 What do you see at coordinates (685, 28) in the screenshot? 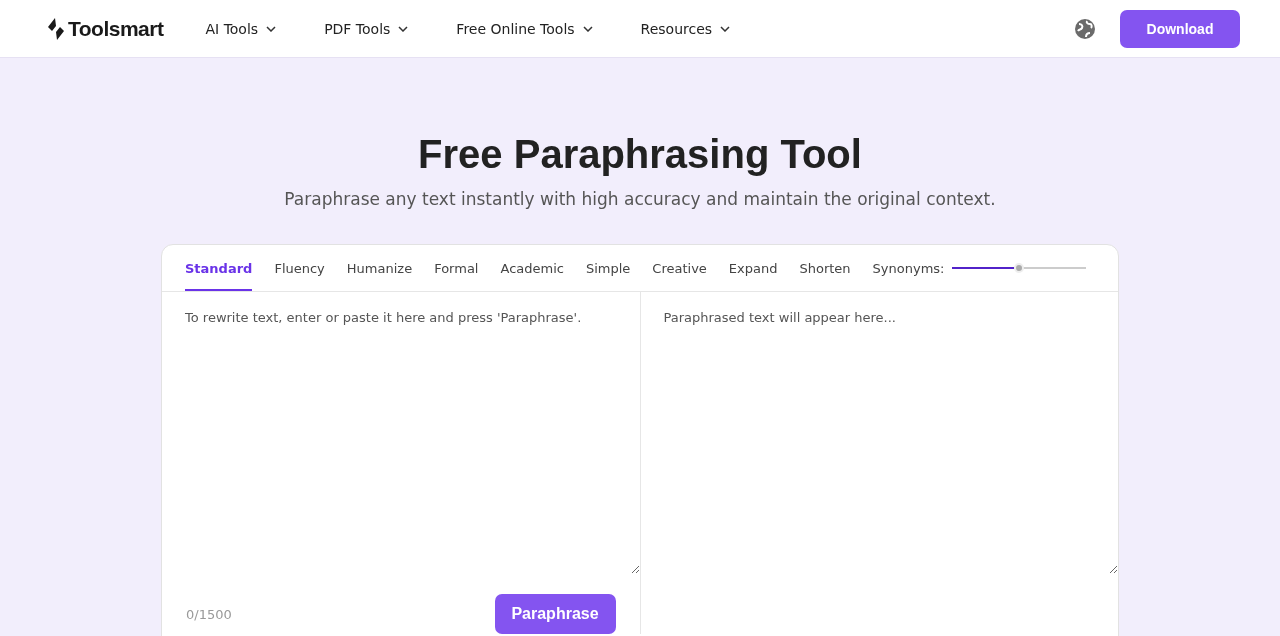
I see `nav-menu: Resources` at bounding box center [685, 28].